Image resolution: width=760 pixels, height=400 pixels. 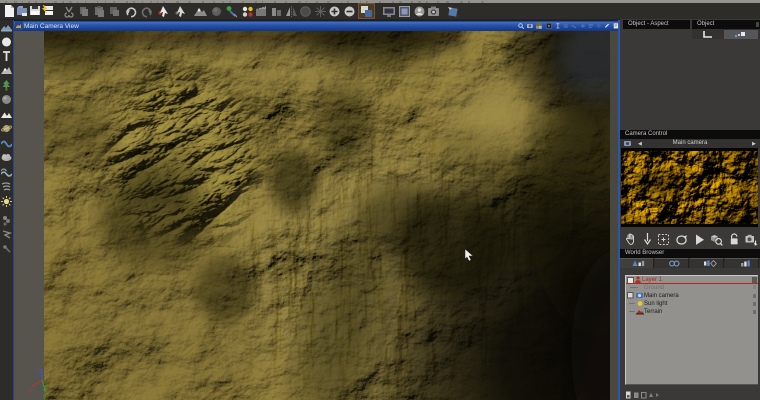 I want to click on svg-text: z, so click(x=38, y=371).